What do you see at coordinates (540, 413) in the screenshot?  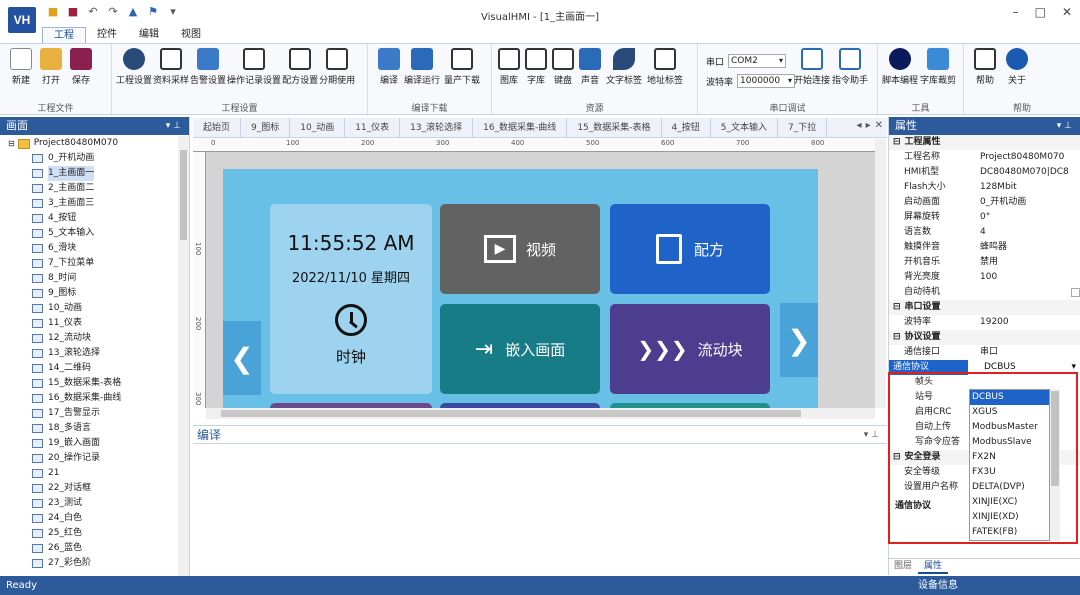 I see `canvas-hscroll` at bounding box center [540, 413].